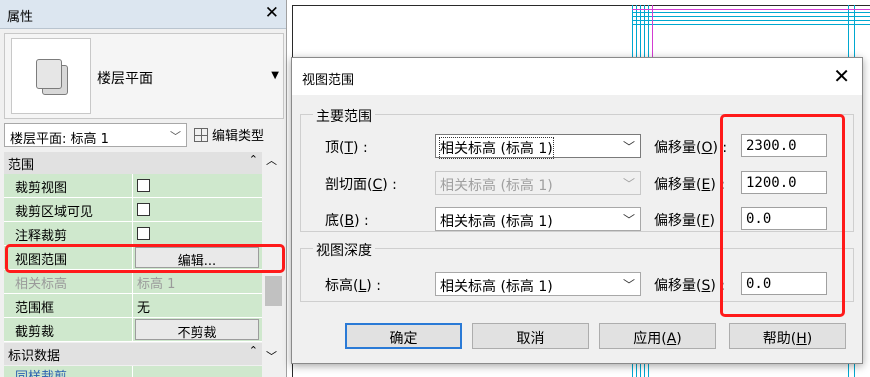 Image resolution: width=870 pixels, height=377 pixels. I want to click on instance-selector: 楼层平面: 标高 1 ﹀, so click(95, 135).